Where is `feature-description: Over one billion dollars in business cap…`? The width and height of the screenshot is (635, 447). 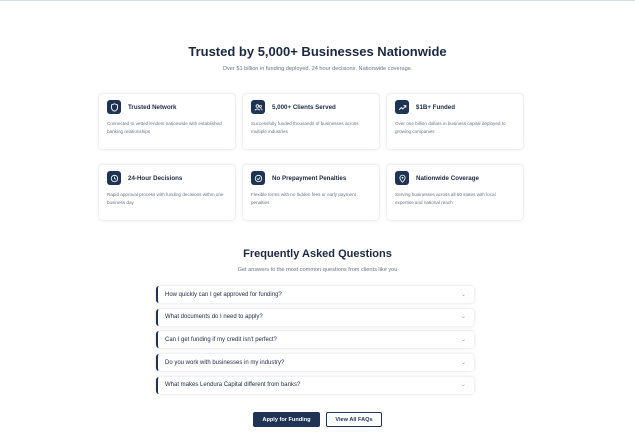
feature-description: Over one billion dollars in business cap… is located at coordinates (450, 127).